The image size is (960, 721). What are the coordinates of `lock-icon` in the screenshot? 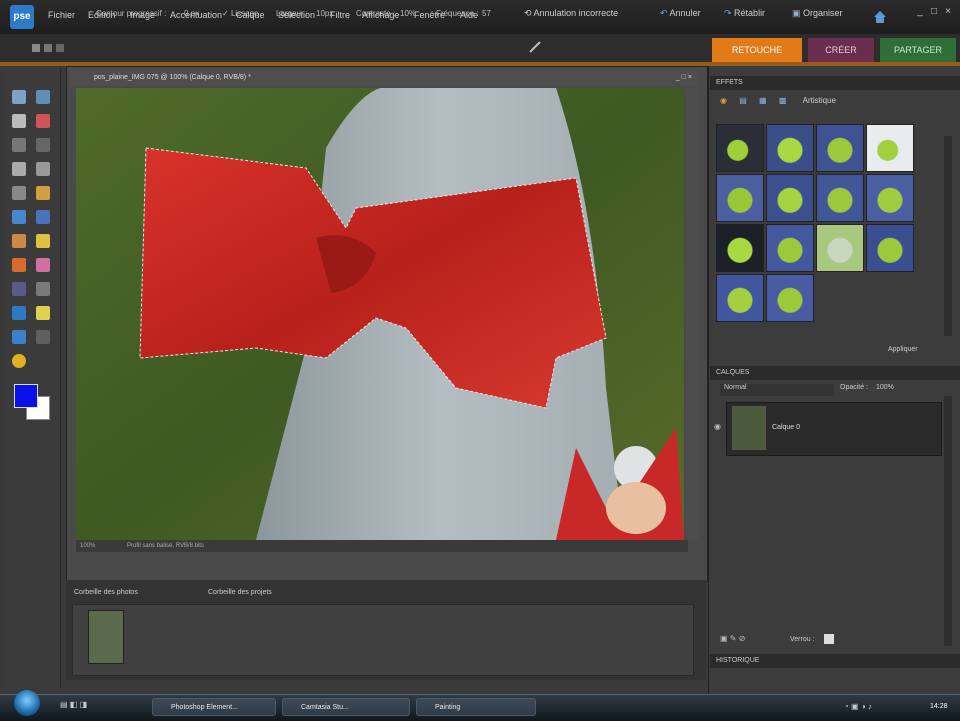 It's located at (829, 639).